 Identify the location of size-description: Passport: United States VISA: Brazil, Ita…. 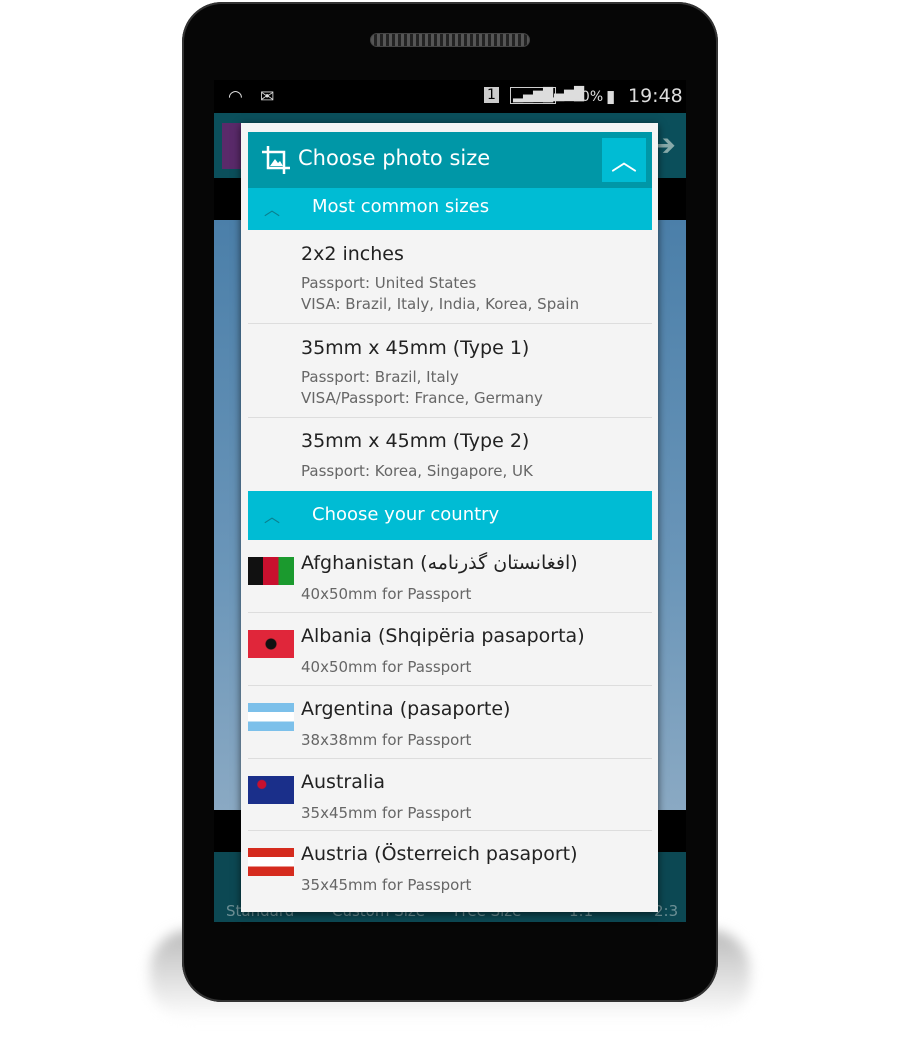
(440, 293).